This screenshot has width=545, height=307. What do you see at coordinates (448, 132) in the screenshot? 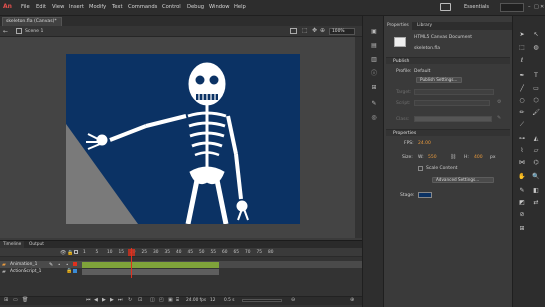
I see `properties-section-header: Properties` at bounding box center [448, 132].